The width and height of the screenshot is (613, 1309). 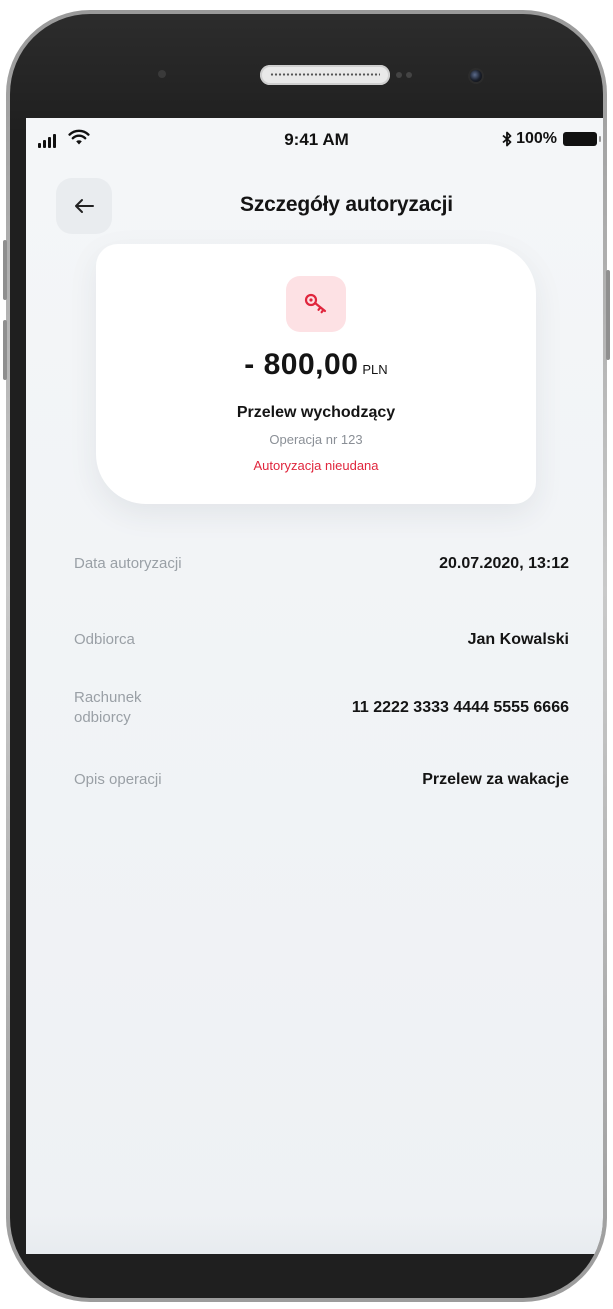 What do you see at coordinates (460, 707) in the screenshot?
I see `detail-value: 11 2222 3333 4444 5555 6666` at bounding box center [460, 707].